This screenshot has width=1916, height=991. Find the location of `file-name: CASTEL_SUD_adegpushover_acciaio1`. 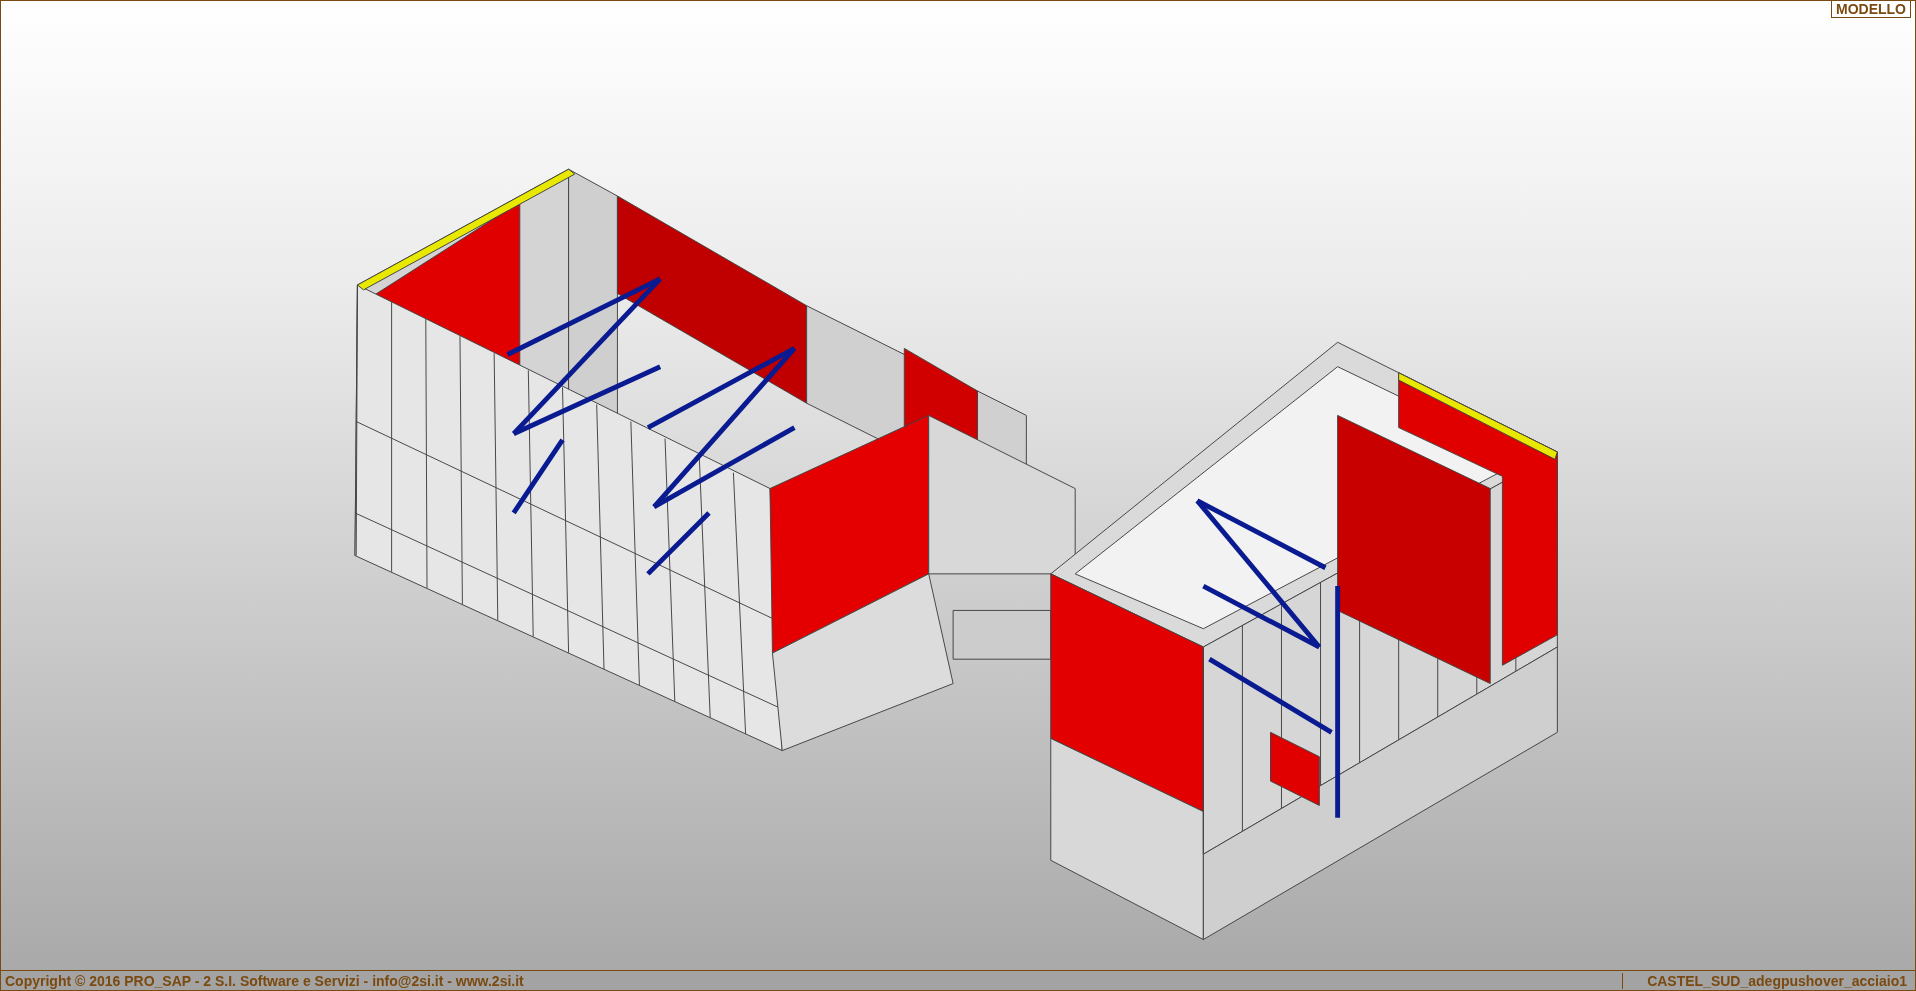

file-name: CASTEL_SUD_adegpushover_acciaio1 is located at coordinates (1768, 980).